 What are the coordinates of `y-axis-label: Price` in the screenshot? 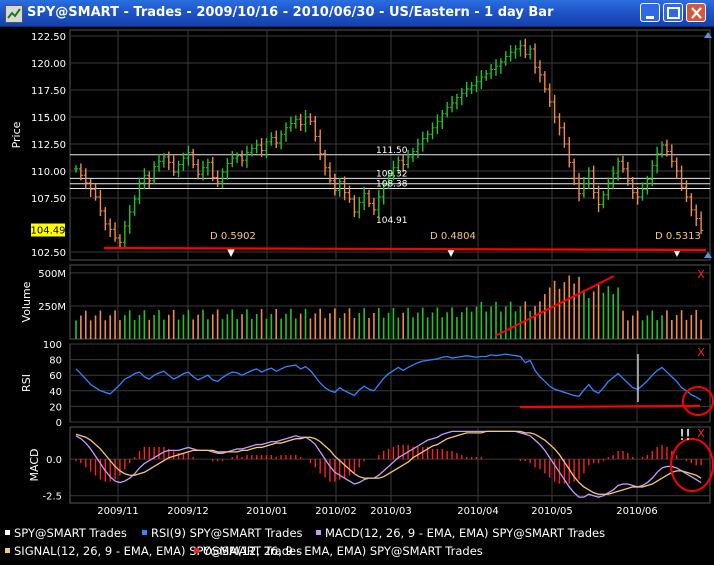 It's located at (16, 134).